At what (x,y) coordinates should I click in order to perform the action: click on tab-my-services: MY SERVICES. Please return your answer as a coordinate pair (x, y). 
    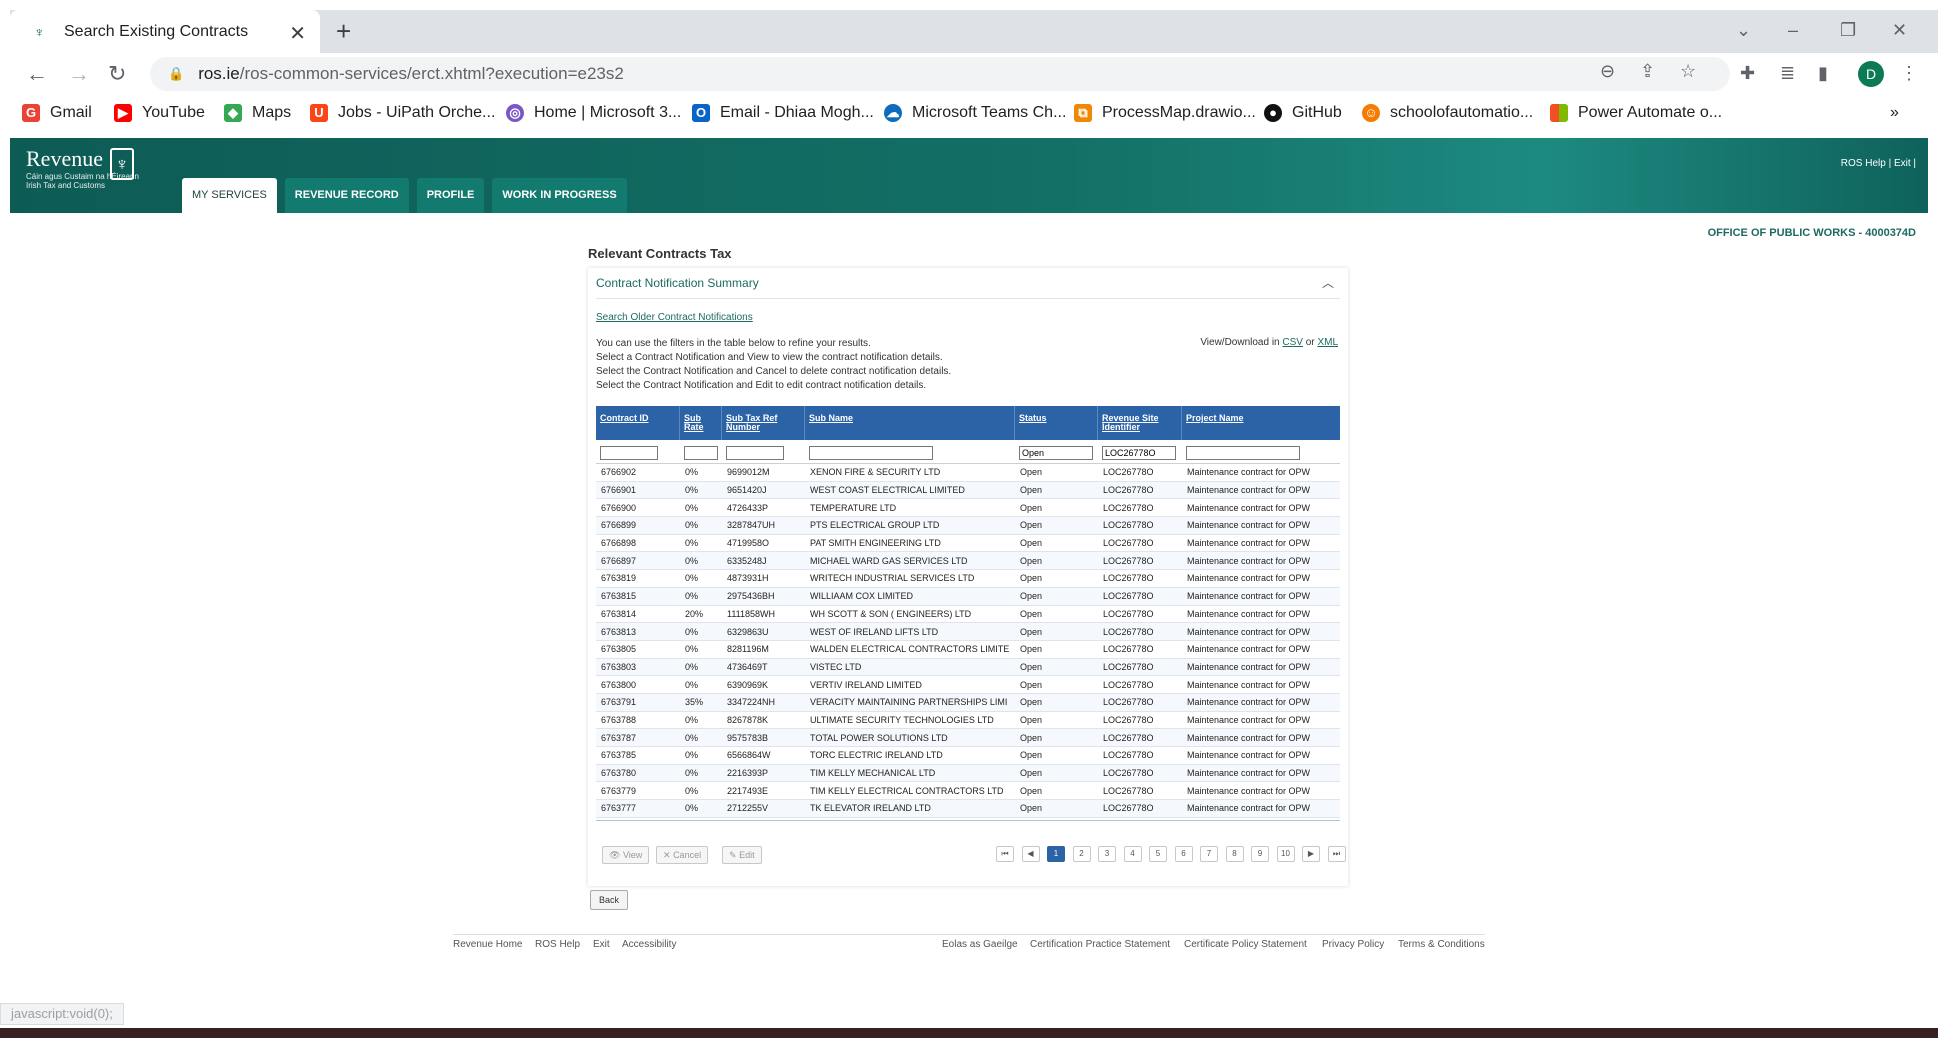
    Looking at the image, I should click on (229, 202).